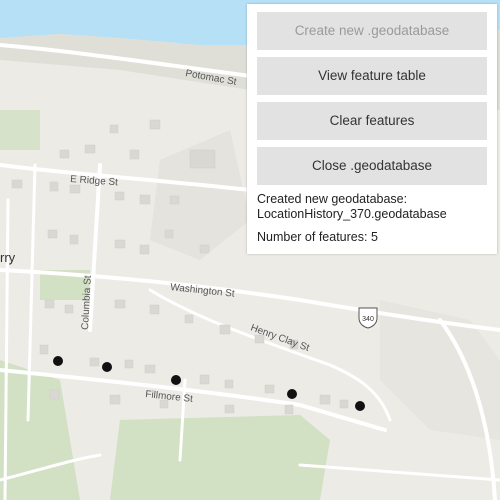 Image resolution: width=500 pixels, height=500 pixels. Describe the element at coordinates (352, 214) in the screenshot. I see `status-line-2: LocationHistory_370.geodatabase` at that location.